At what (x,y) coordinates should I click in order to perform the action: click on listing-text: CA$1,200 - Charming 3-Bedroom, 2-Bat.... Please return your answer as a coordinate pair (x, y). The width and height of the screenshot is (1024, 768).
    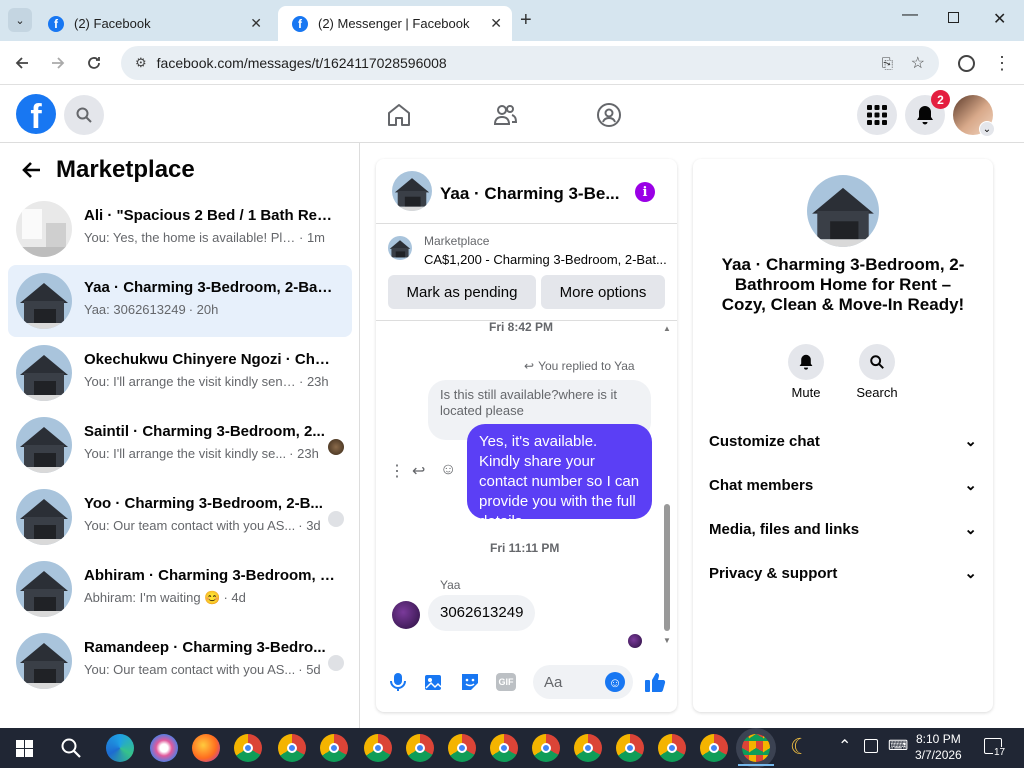
    Looking at the image, I should click on (545, 259).